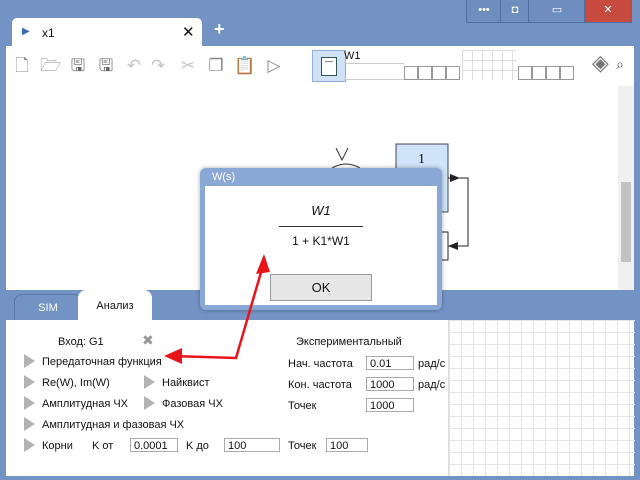 The height and width of the screenshot is (480, 640). What do you see at coordinates (263, 264) in the screenshot?
I see `arrow-head-up` at bounding box center [263, 264].